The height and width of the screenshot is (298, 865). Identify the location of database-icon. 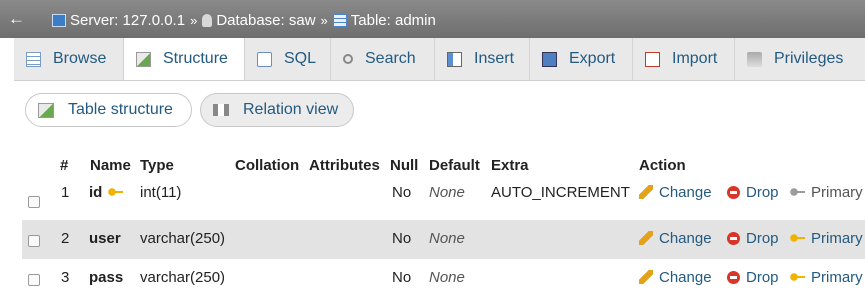
(207, 20).